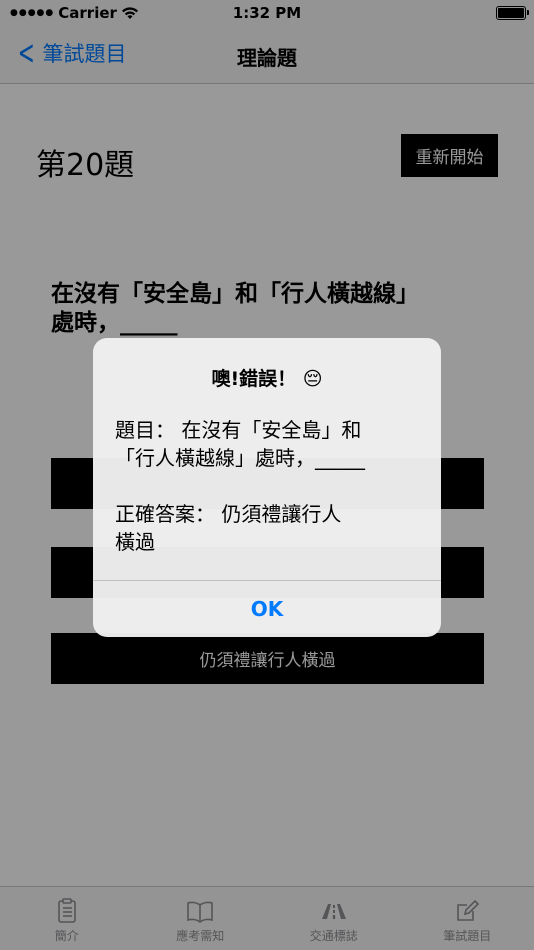 The width and height of the screenshot is (534, 950). Describe the element at coordinates (267, 609) in the screenshot. I see `ok-button: OK` at that location.